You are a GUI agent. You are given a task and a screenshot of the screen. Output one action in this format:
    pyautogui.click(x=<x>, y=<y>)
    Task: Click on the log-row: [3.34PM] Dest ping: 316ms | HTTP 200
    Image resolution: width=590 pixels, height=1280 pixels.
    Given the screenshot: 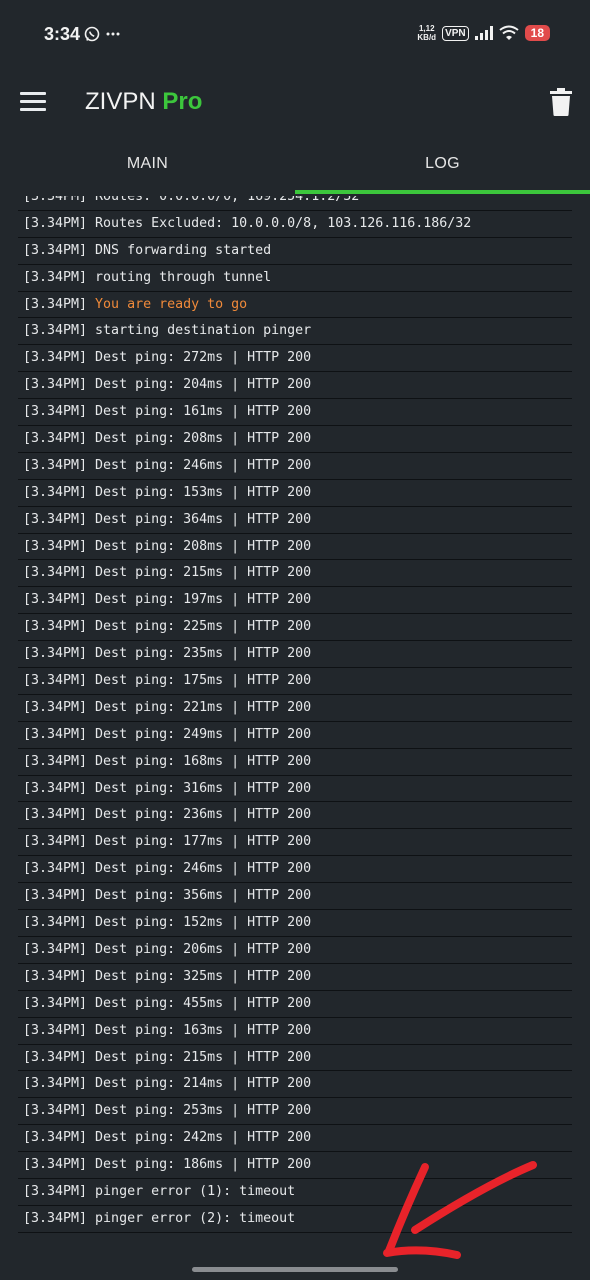 What is the action you would take?
    pyautogui.click(x=295, y=789)
    